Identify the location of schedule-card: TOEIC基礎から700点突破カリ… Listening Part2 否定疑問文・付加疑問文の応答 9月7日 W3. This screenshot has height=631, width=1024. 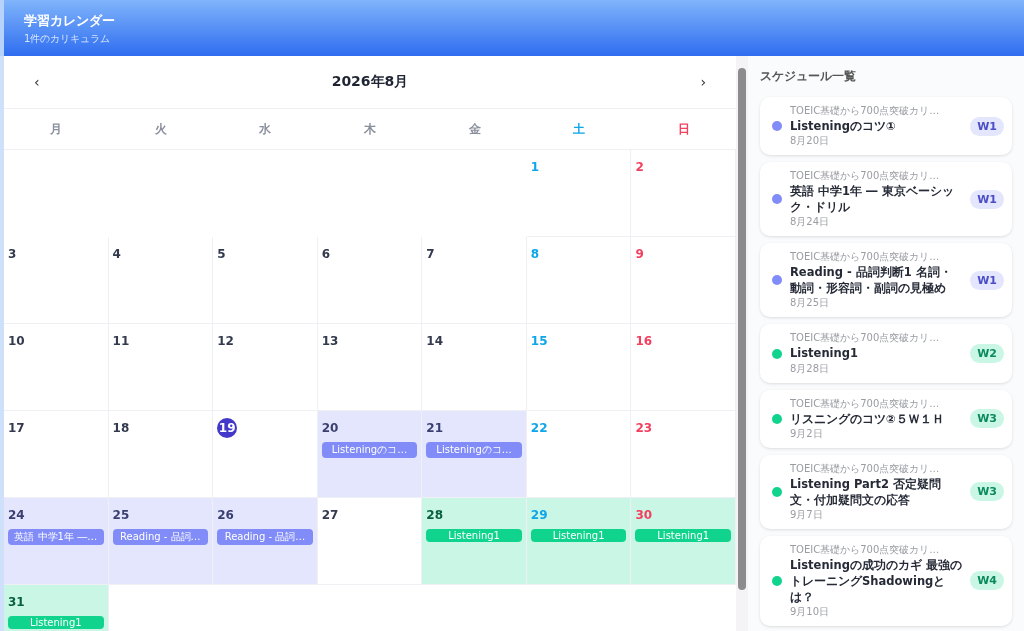
(886, 491).